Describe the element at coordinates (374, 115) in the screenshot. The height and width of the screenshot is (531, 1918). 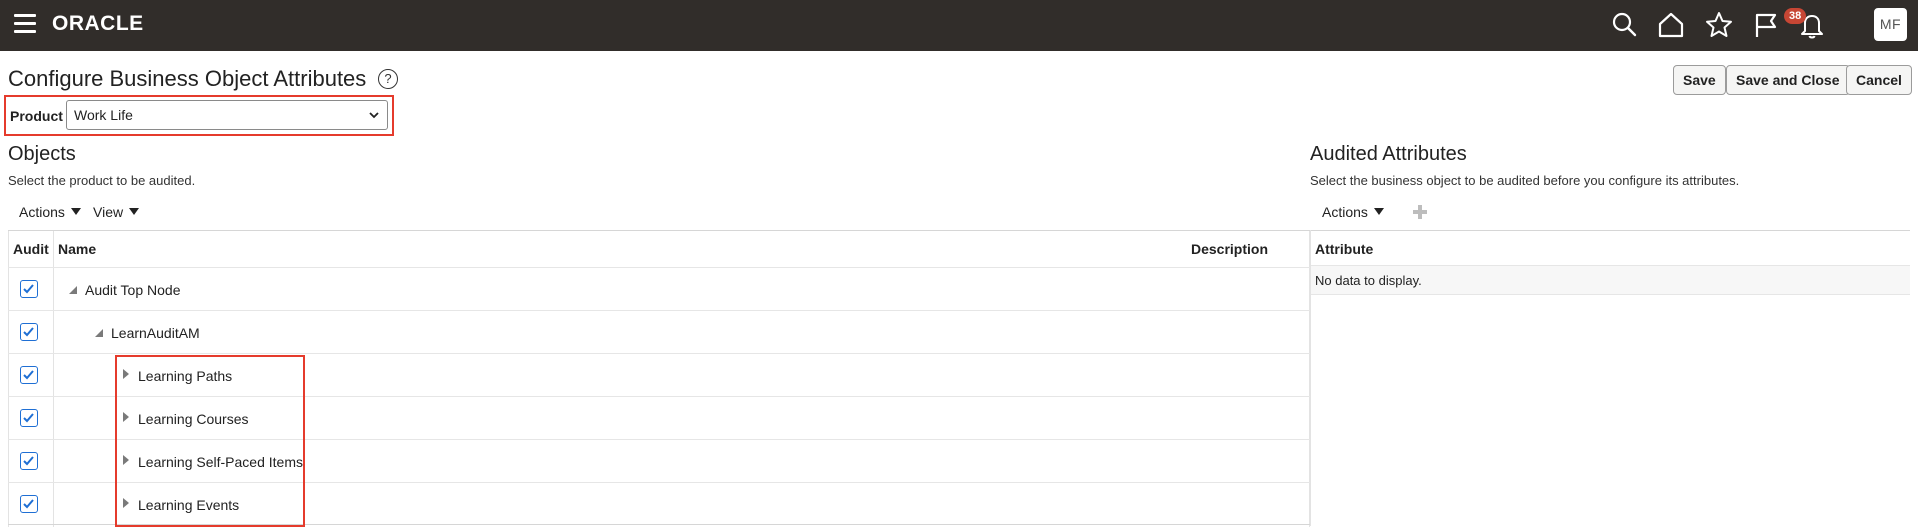
I see `chevron-down-icon` at that location.